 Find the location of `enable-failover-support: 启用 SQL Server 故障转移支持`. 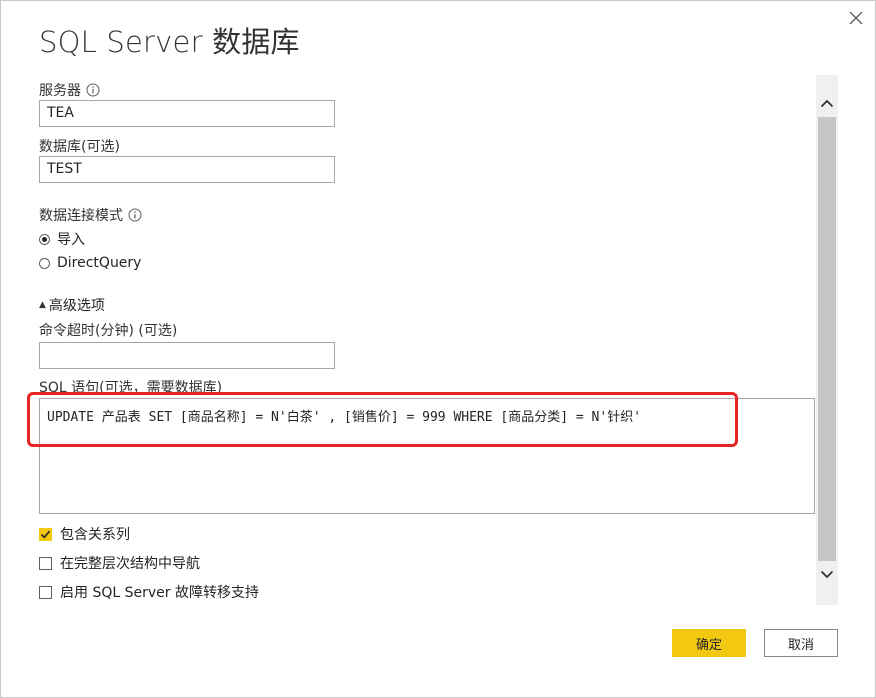

enable-failover-support: 启用 SQL Server 故障转移支持 is located at coordinates (149, 592).